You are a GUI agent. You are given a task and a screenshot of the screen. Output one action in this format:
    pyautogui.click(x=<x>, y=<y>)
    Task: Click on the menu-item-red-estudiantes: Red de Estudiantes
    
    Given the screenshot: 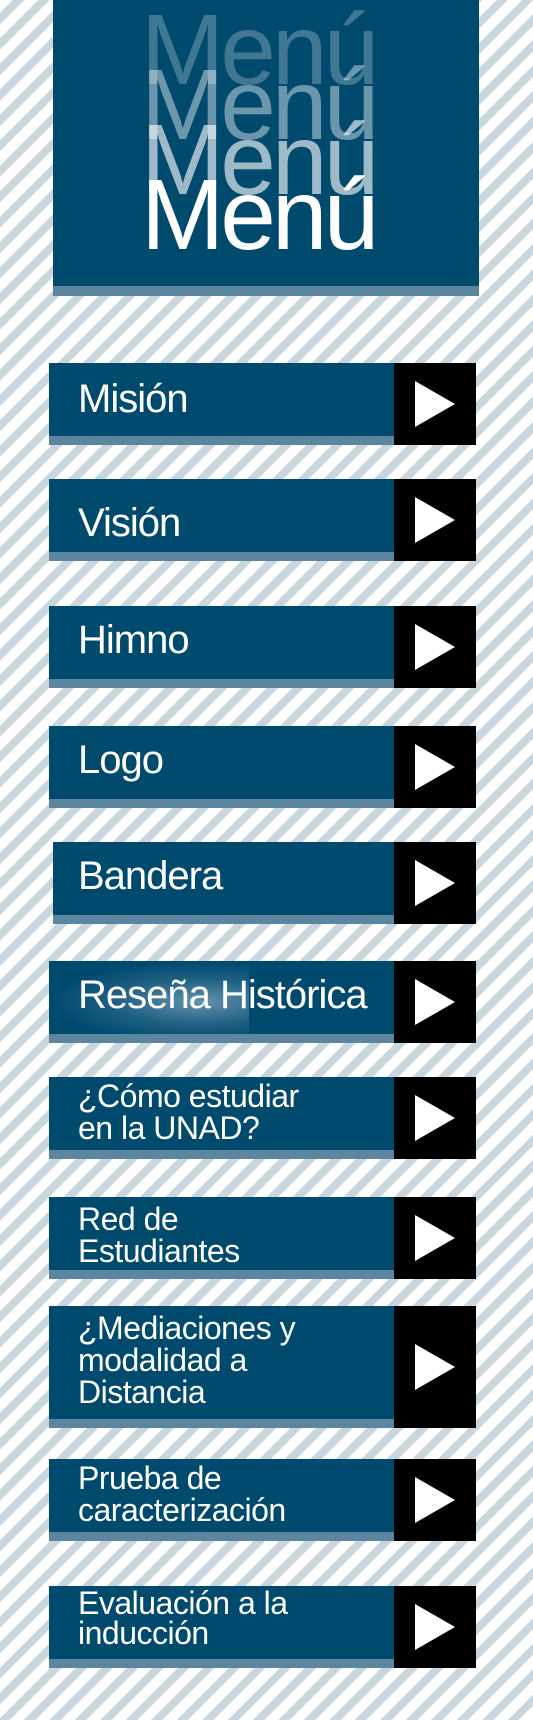 What is the action you would take?
    pyautogui.click(x=262, y=1238)
    